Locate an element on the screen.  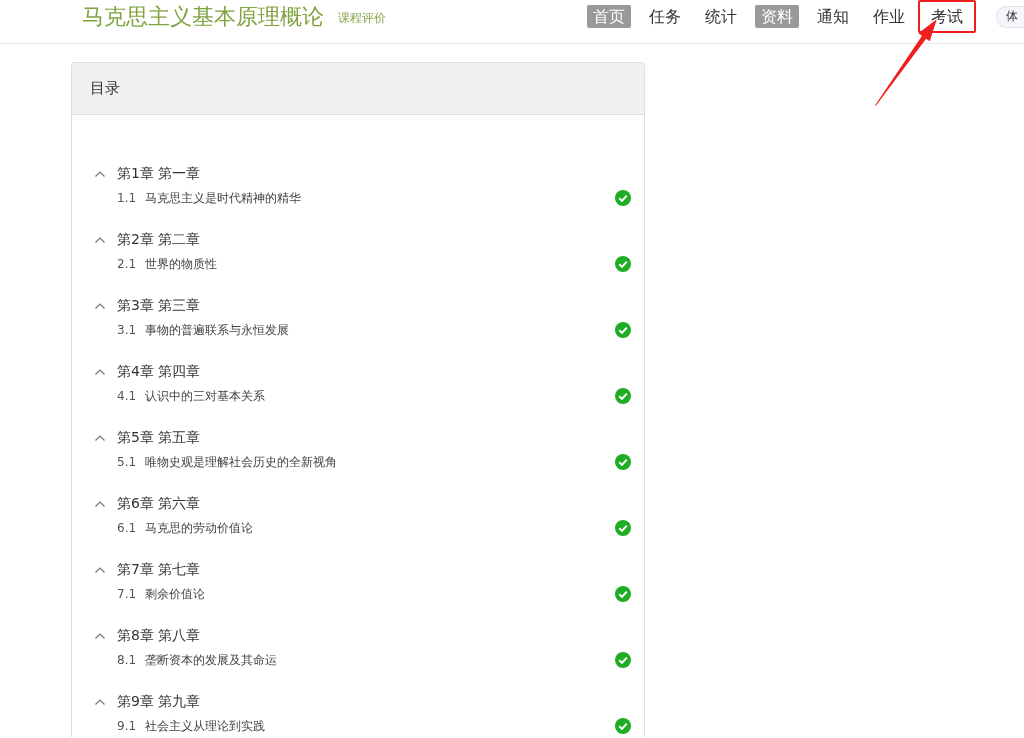
chapter-title: 第1章 第一章 is located at coordinates (159, 174).